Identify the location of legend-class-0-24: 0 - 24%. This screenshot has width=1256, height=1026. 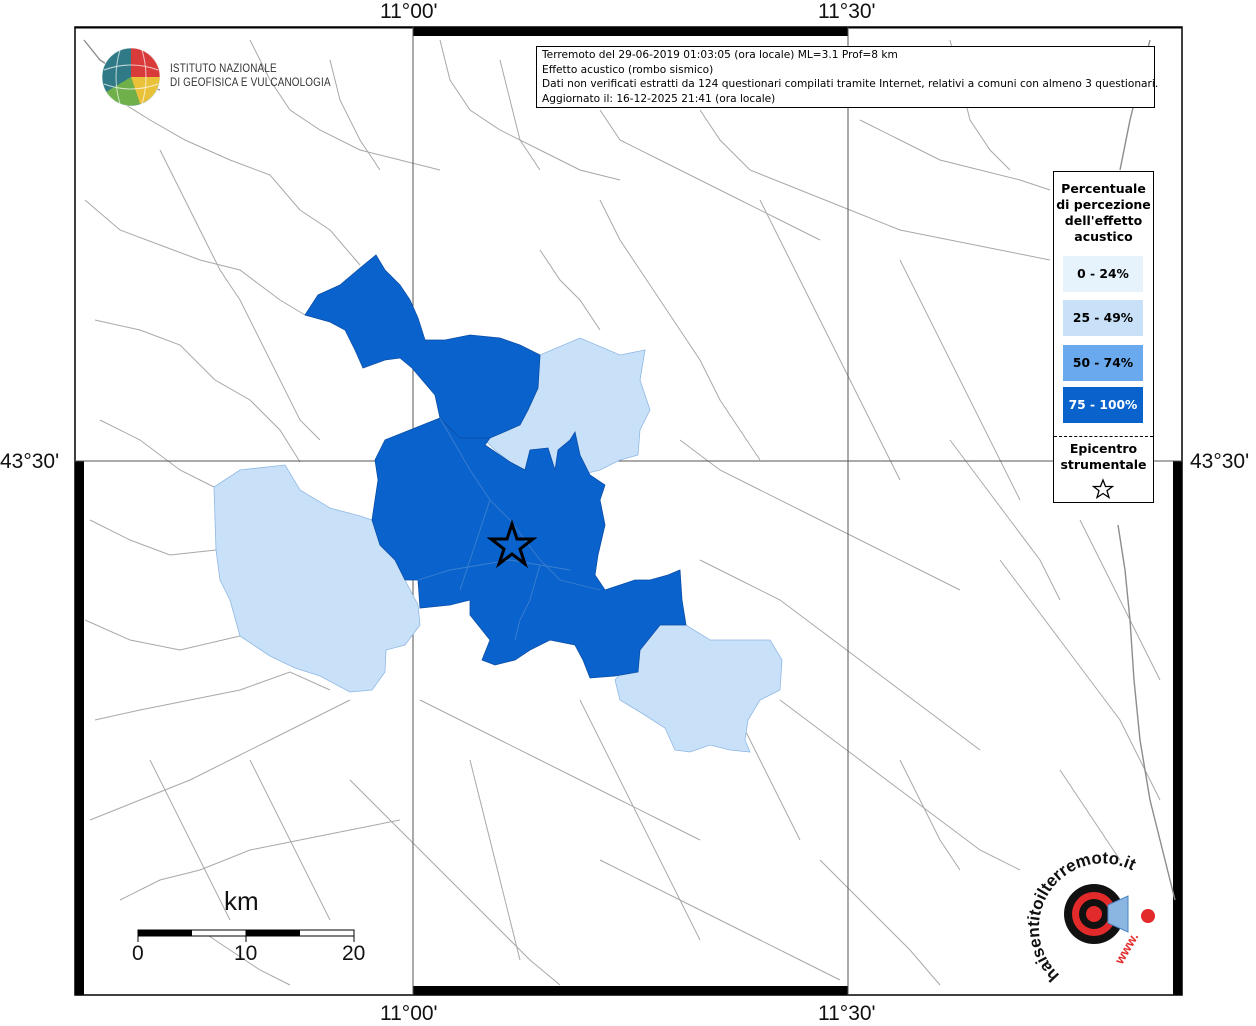
(1103, 274).